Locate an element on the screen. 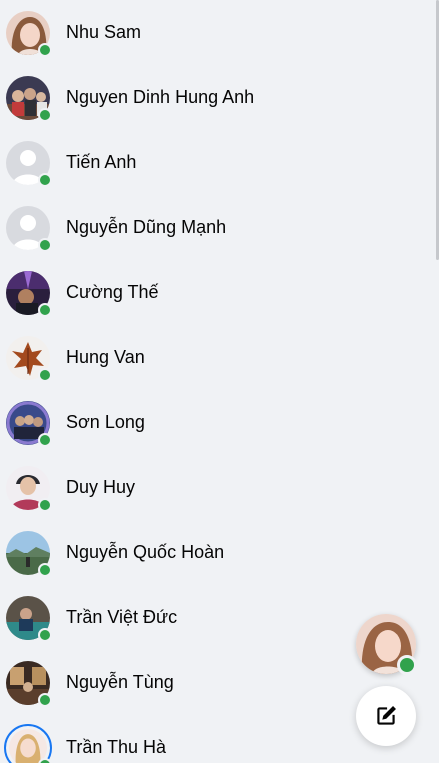  contact-item: Duy Huy is located at coordinates (216, 487).